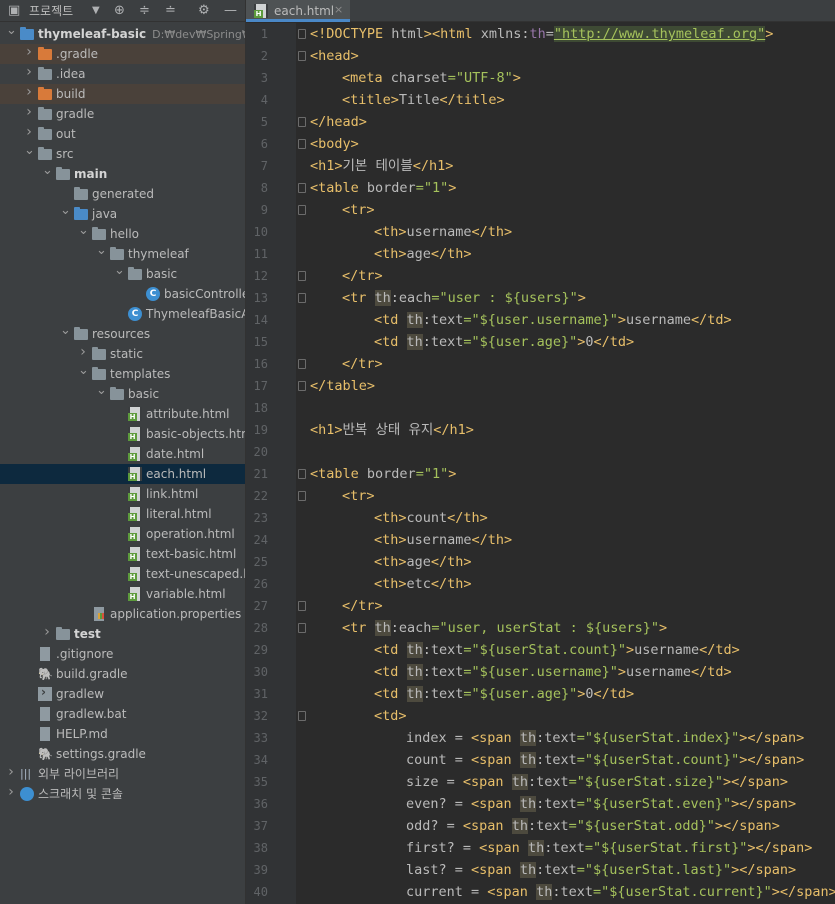  What do you see at coordinates (122, 474) in the screenshot?
I see `tree-item: each.html` at bounding box center [122, 474].